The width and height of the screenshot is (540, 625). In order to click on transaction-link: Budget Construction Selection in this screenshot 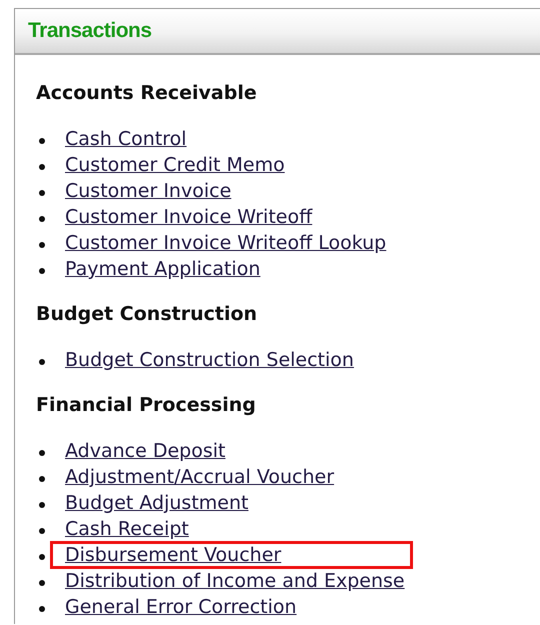, I will do `click(209, 360)`.